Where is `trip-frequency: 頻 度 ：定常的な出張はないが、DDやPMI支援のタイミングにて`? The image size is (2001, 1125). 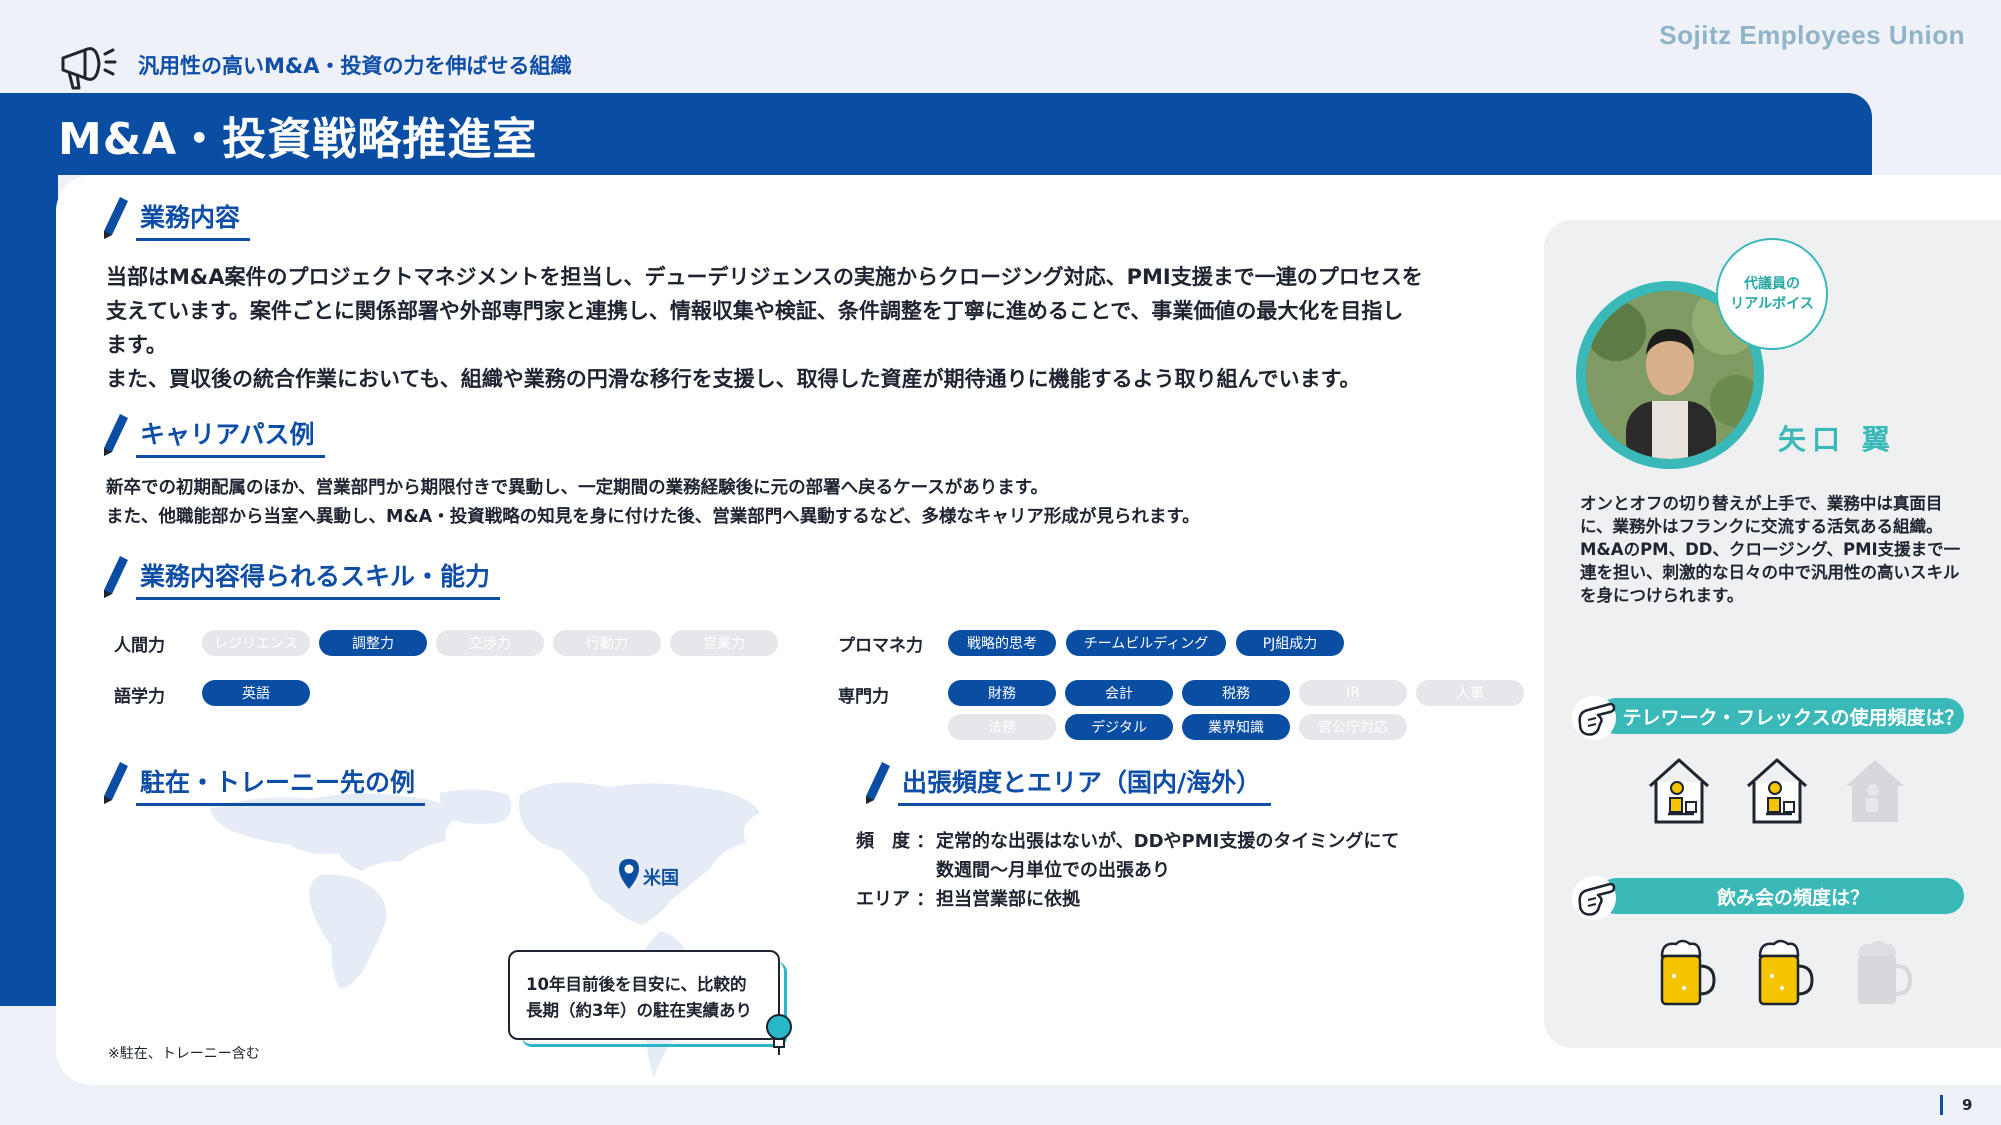 trip-frequency: 頻 度 ：定常的な出張はないが、DDやPMI支援のタイミングにて is located at coordinates (1128, 841).